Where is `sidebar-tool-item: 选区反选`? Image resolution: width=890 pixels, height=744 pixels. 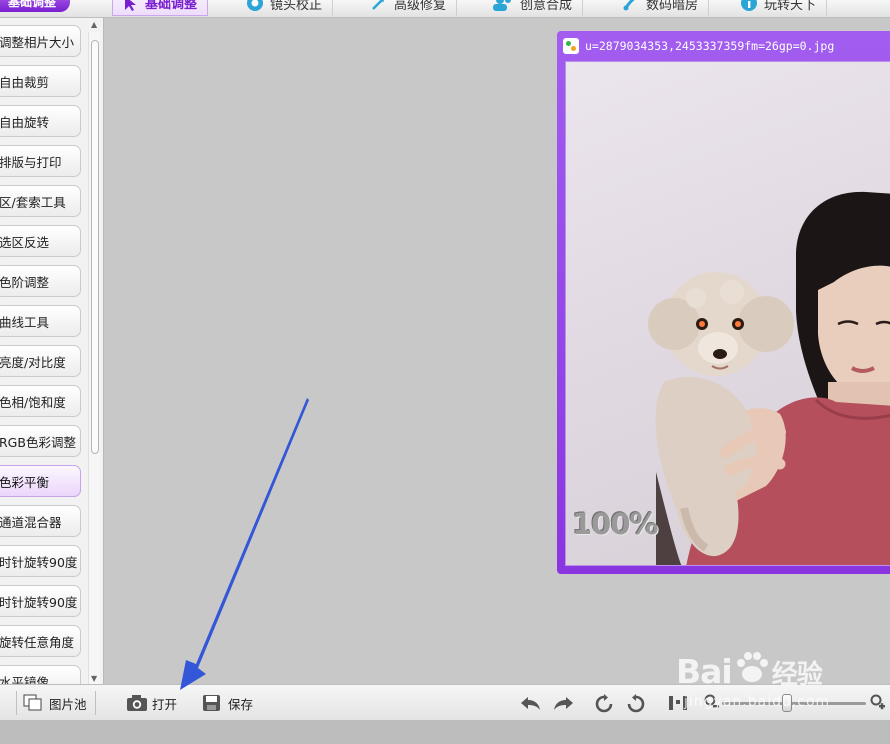 sidebar-tool-item: 选区反选 is located at coordinates (40, 241).